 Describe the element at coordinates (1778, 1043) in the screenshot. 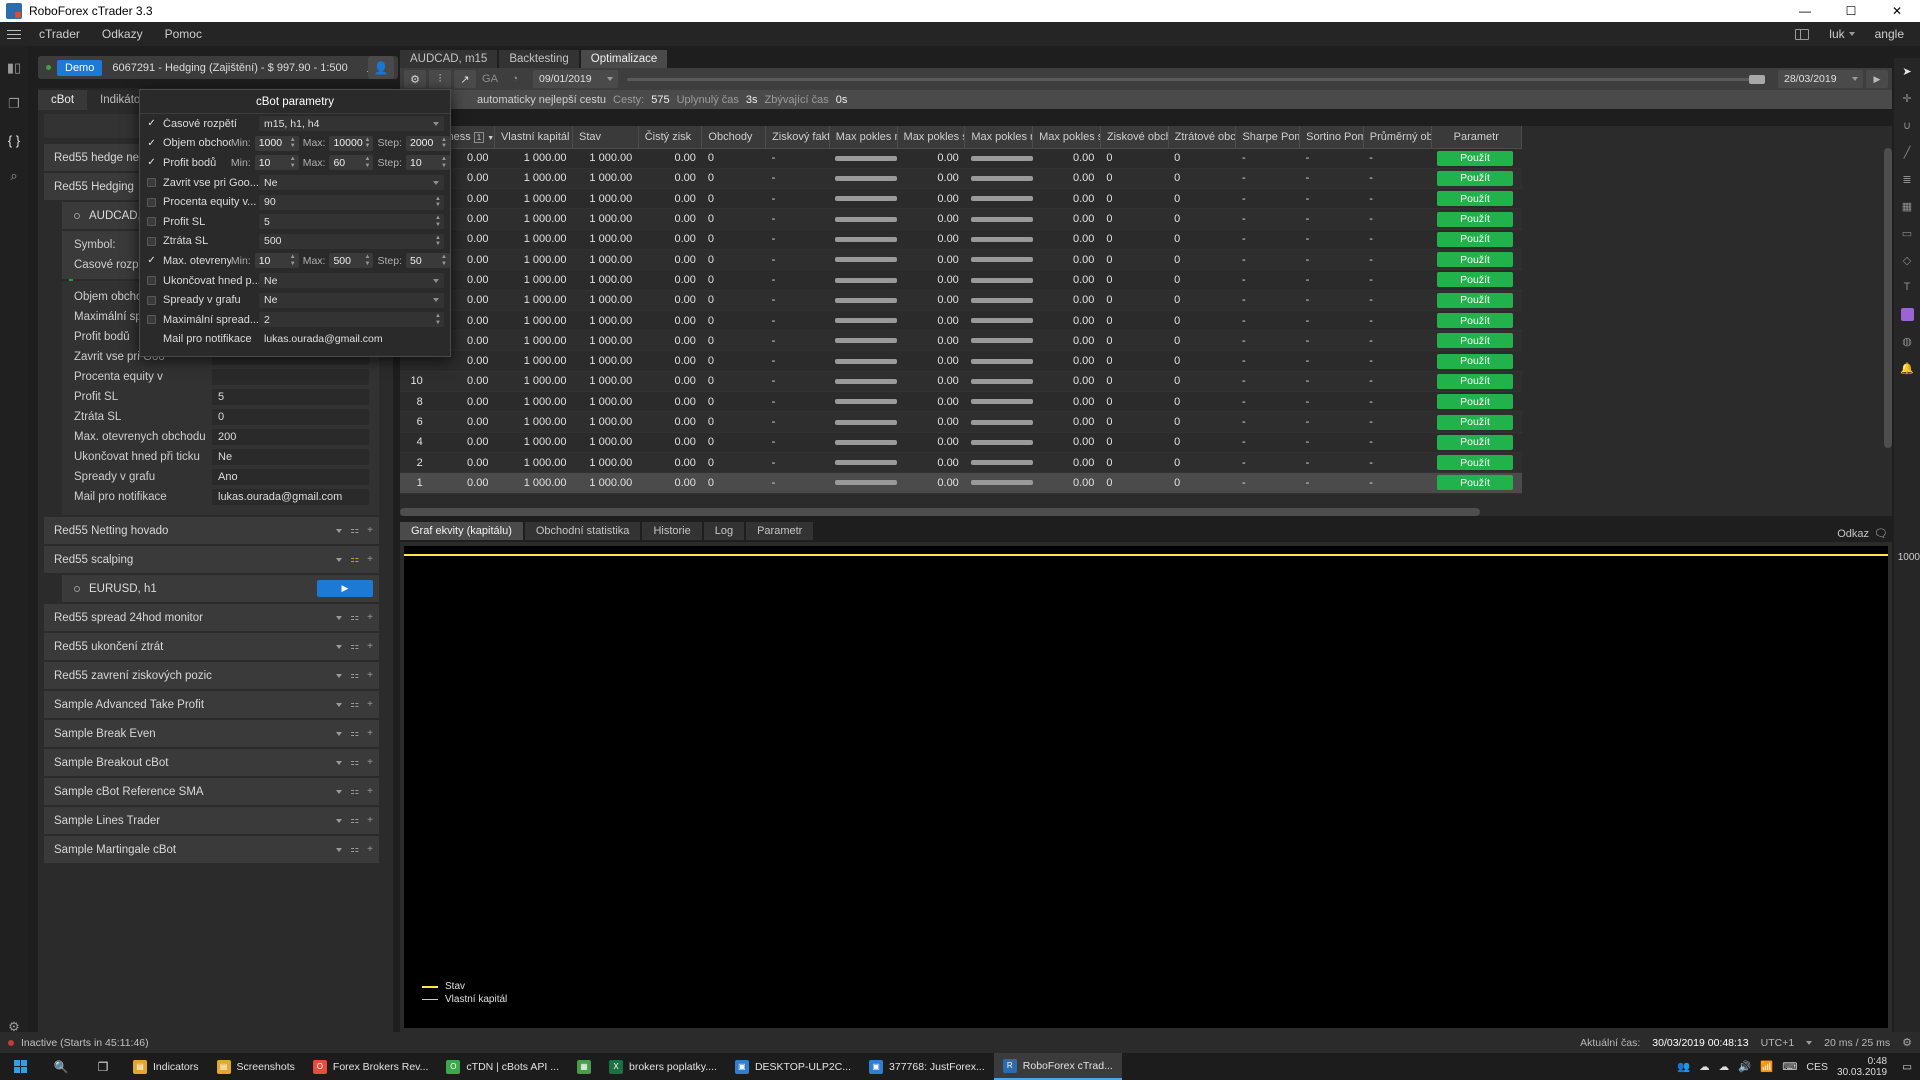

I see `timezone-select: UTC+1` at that location.